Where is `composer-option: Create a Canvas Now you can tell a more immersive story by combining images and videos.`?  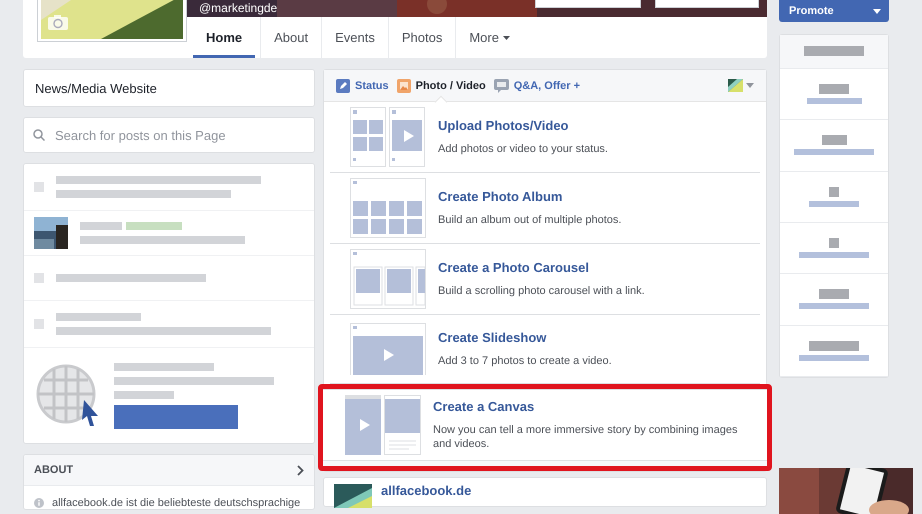 composer-option: Create a Canvas Now you can tell a more immersive story by combining images and videos. is located at coordinates (545, 425).